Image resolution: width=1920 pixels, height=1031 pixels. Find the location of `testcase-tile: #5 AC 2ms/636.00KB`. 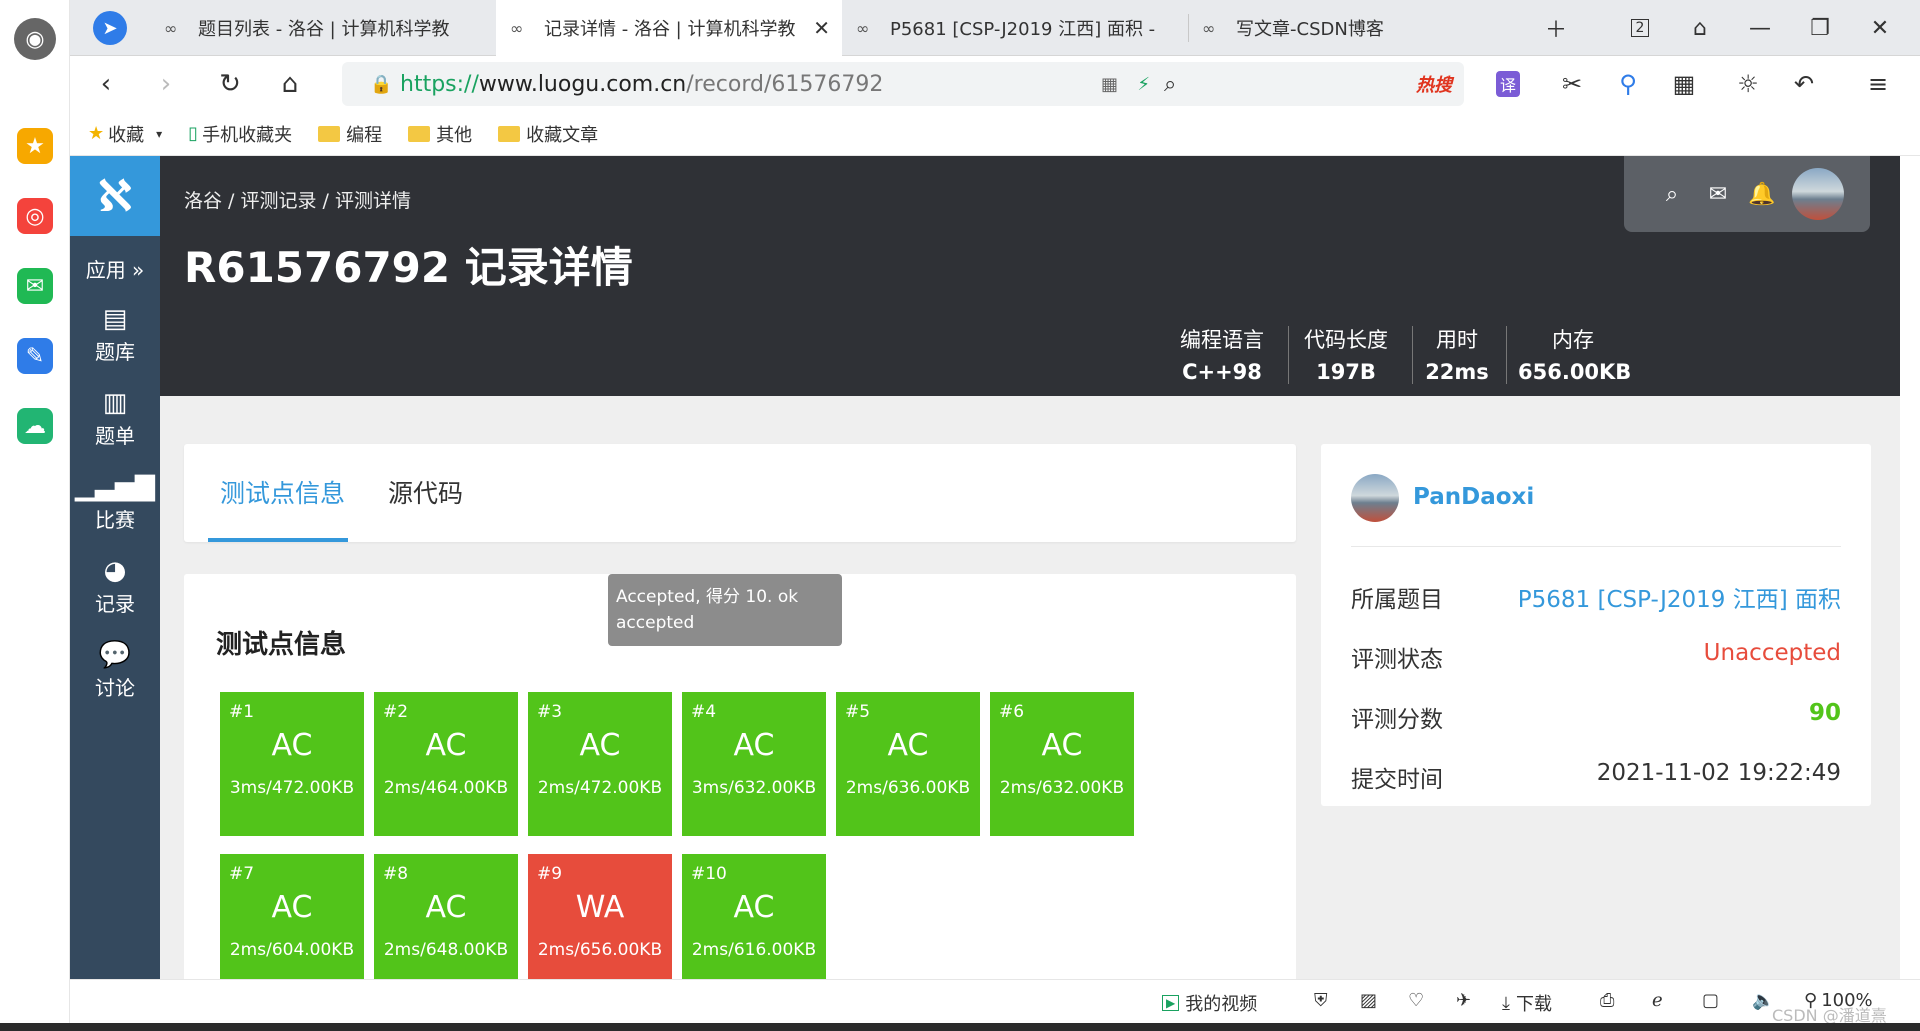

testcase-tile: #5 AC 2ms/636.00KB is located at coordinates (908, 764).